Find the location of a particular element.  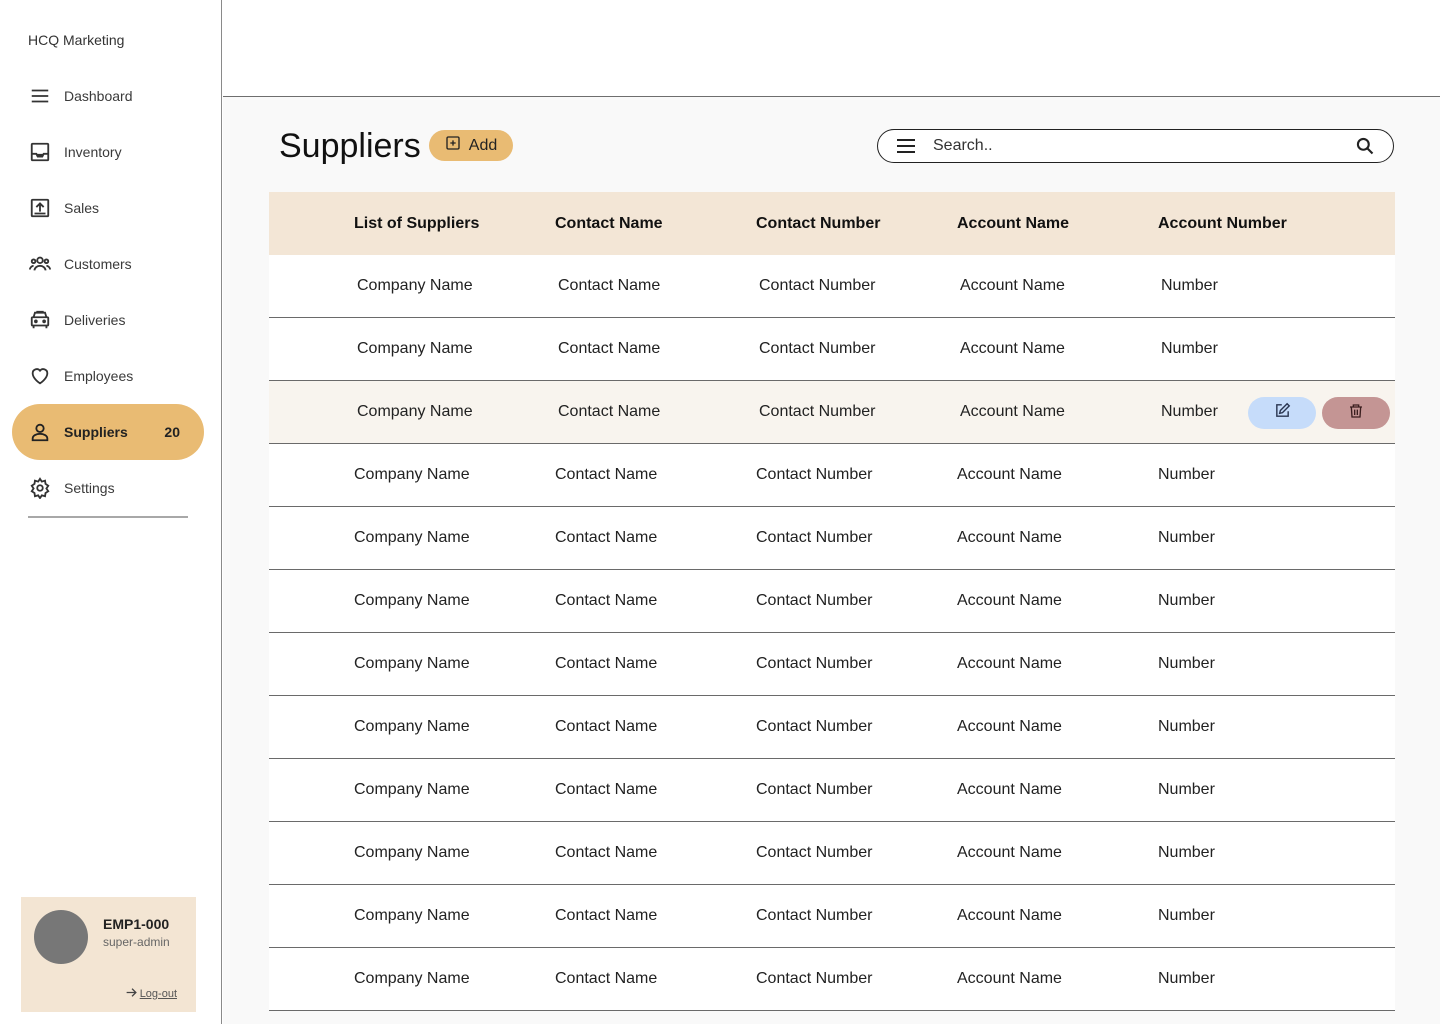

gear-icon is located at coordinates (40, 488).